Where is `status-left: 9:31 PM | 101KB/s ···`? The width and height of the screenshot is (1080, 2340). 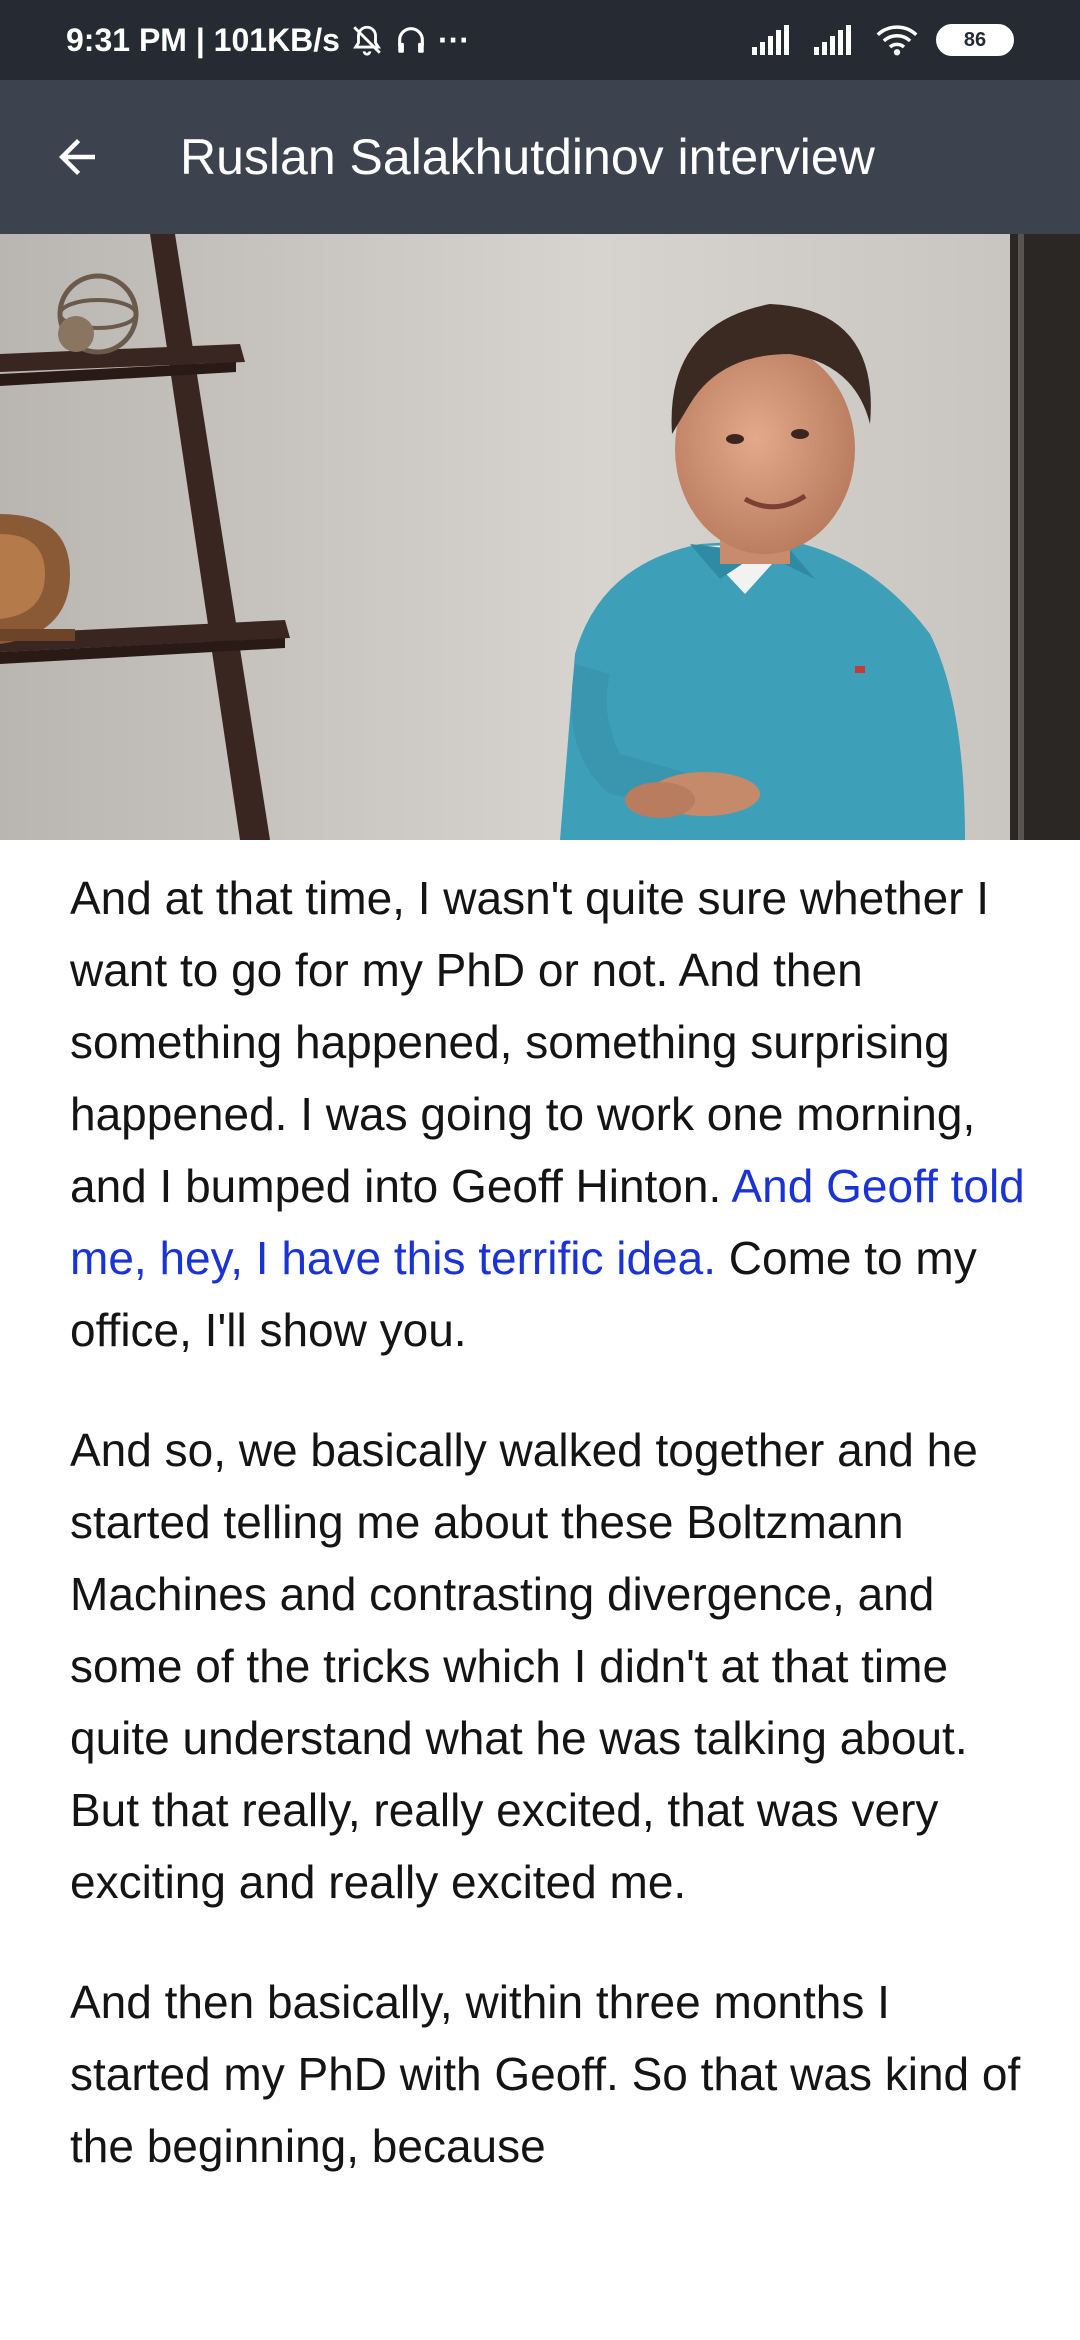 status-left: 9:31 PM | 101KB/s ··· is located at coordinates (268, 40).